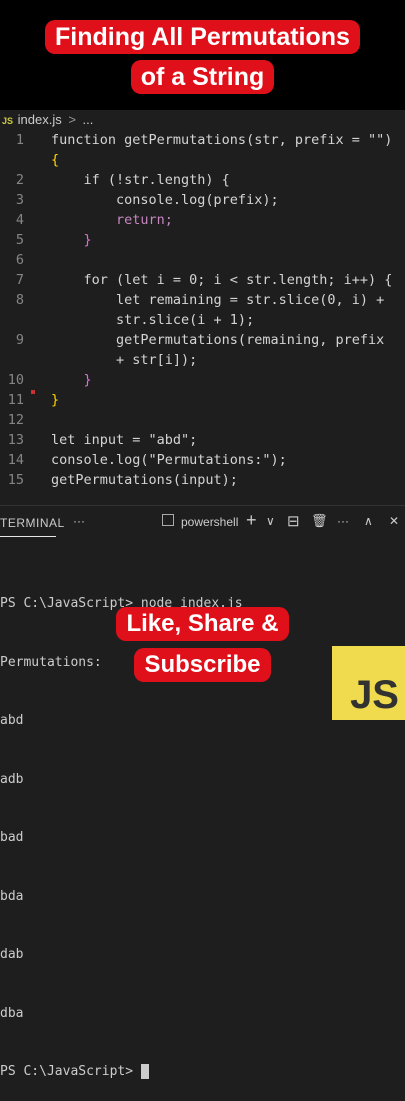 The image size is (405, 1101). What do you see at coordinates (70, 1071) in the screenshot?
I see `terminal-prompt: PS C:\JavaScript>` at bounding box center [70, 1071].